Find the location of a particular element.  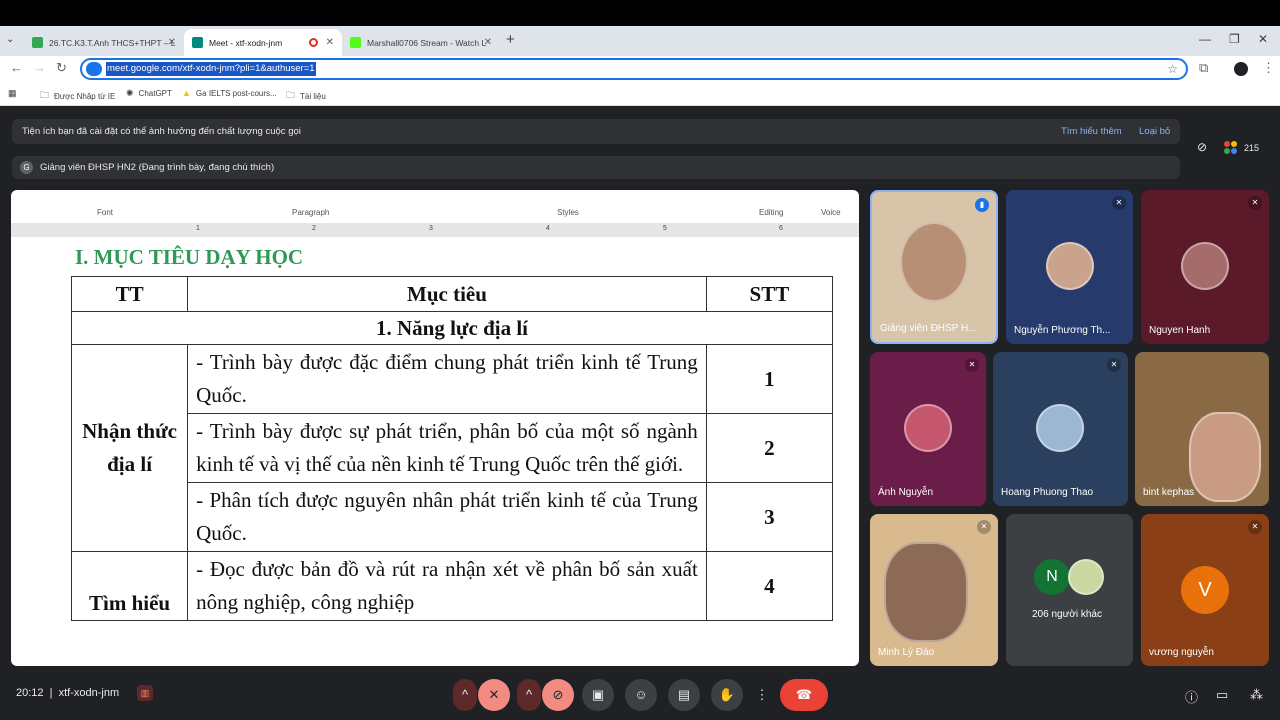

tab-search-icon: ⌄ is located at coordinates (10, 39).